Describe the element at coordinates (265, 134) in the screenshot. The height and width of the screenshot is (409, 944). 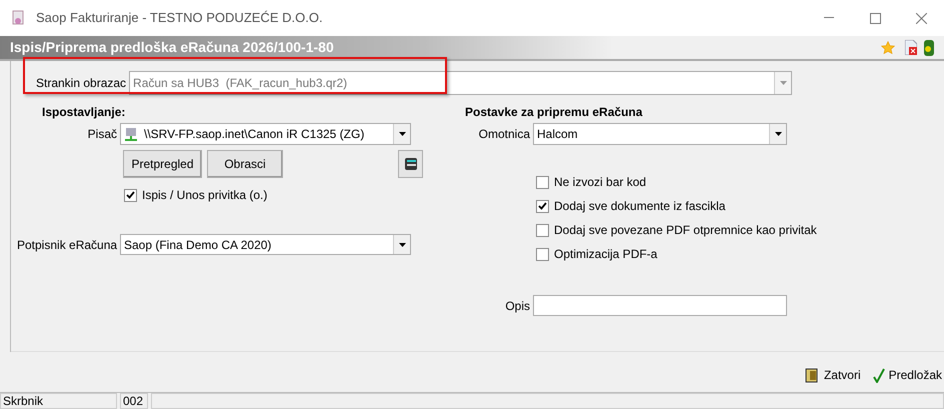
I see `printer-combobox: \\SRV-FP.saop.inet\Canon iR C1325 (ZG)` at that location.